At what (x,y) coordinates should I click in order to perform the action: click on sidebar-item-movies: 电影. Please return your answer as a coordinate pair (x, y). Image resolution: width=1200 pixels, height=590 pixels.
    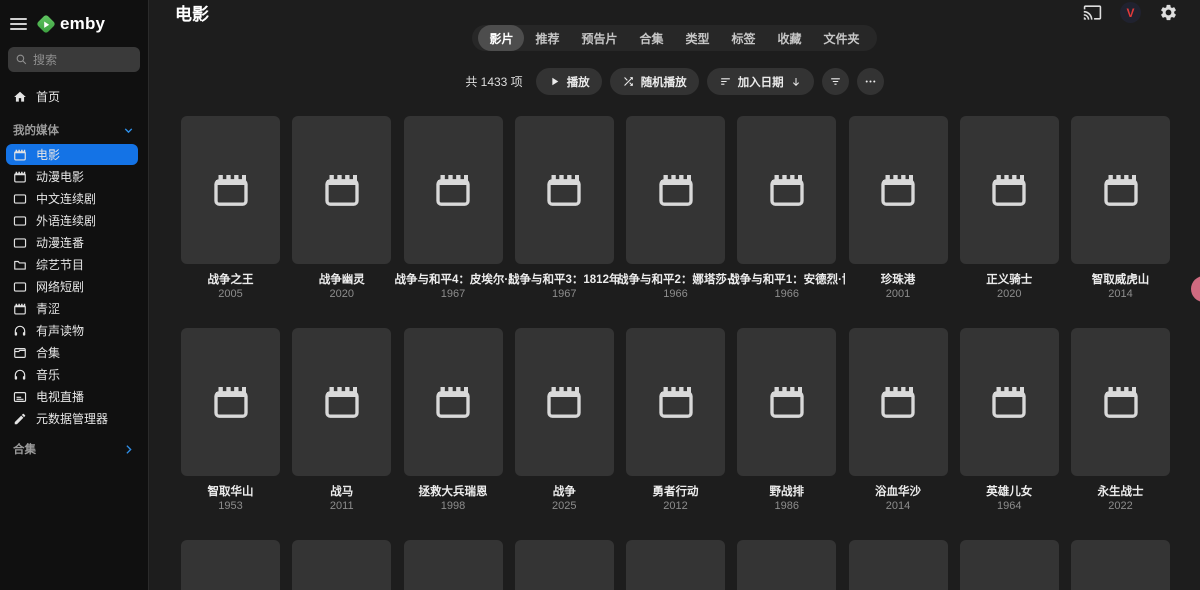
    Looking at the image, I should click on (72, 154).